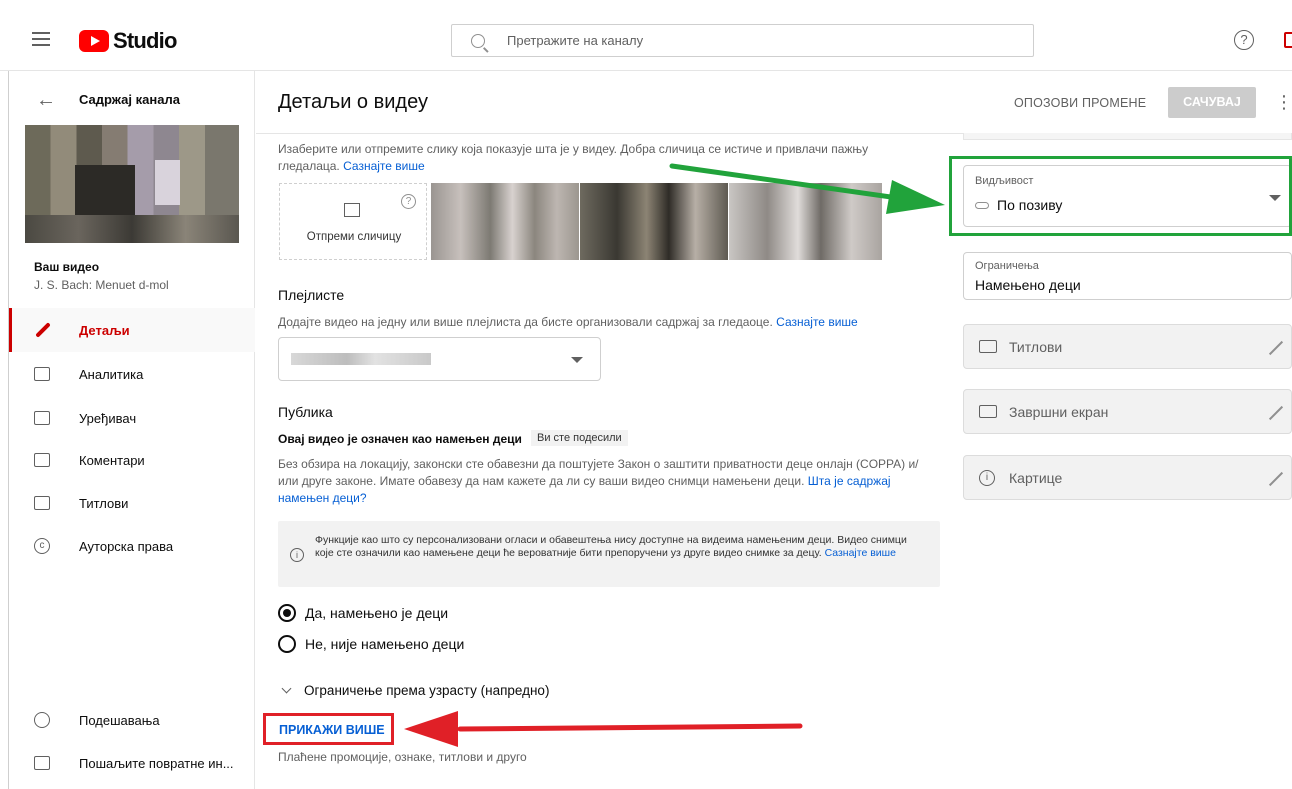 This screenshot has width=1292, height=789. I want to click on status-badge: Ви сте подесили, so click(579, 438).